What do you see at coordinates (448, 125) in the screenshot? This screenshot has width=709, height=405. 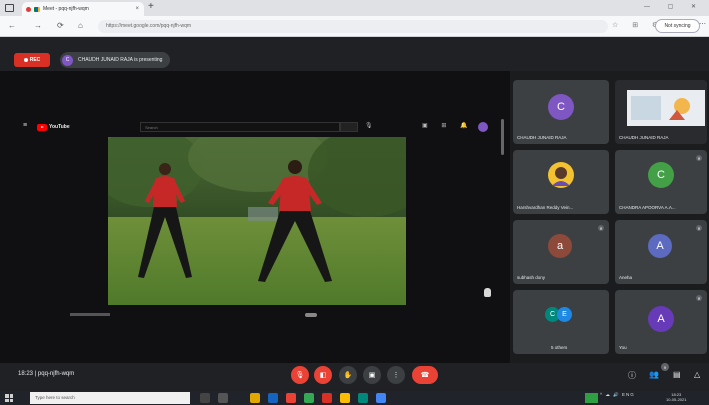 I see `youtube-header-icons: ▣ ⊞ 🔔` at bounding box center [448, 125].